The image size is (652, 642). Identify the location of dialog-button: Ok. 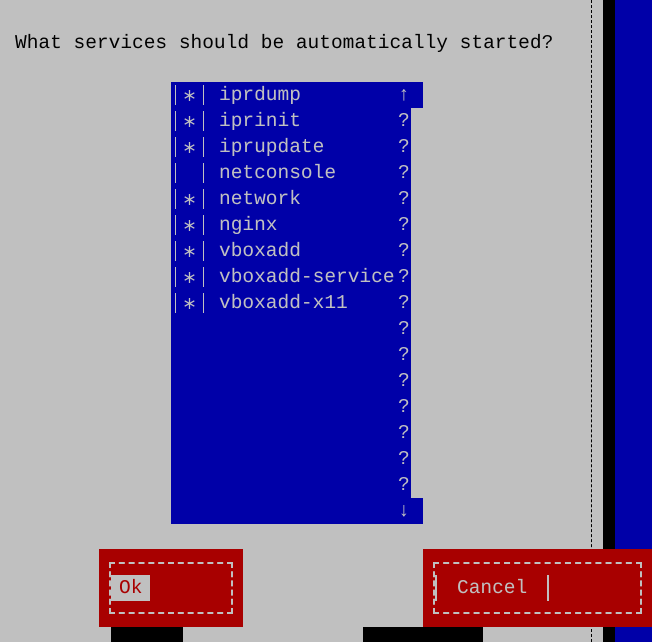
(171, 588).